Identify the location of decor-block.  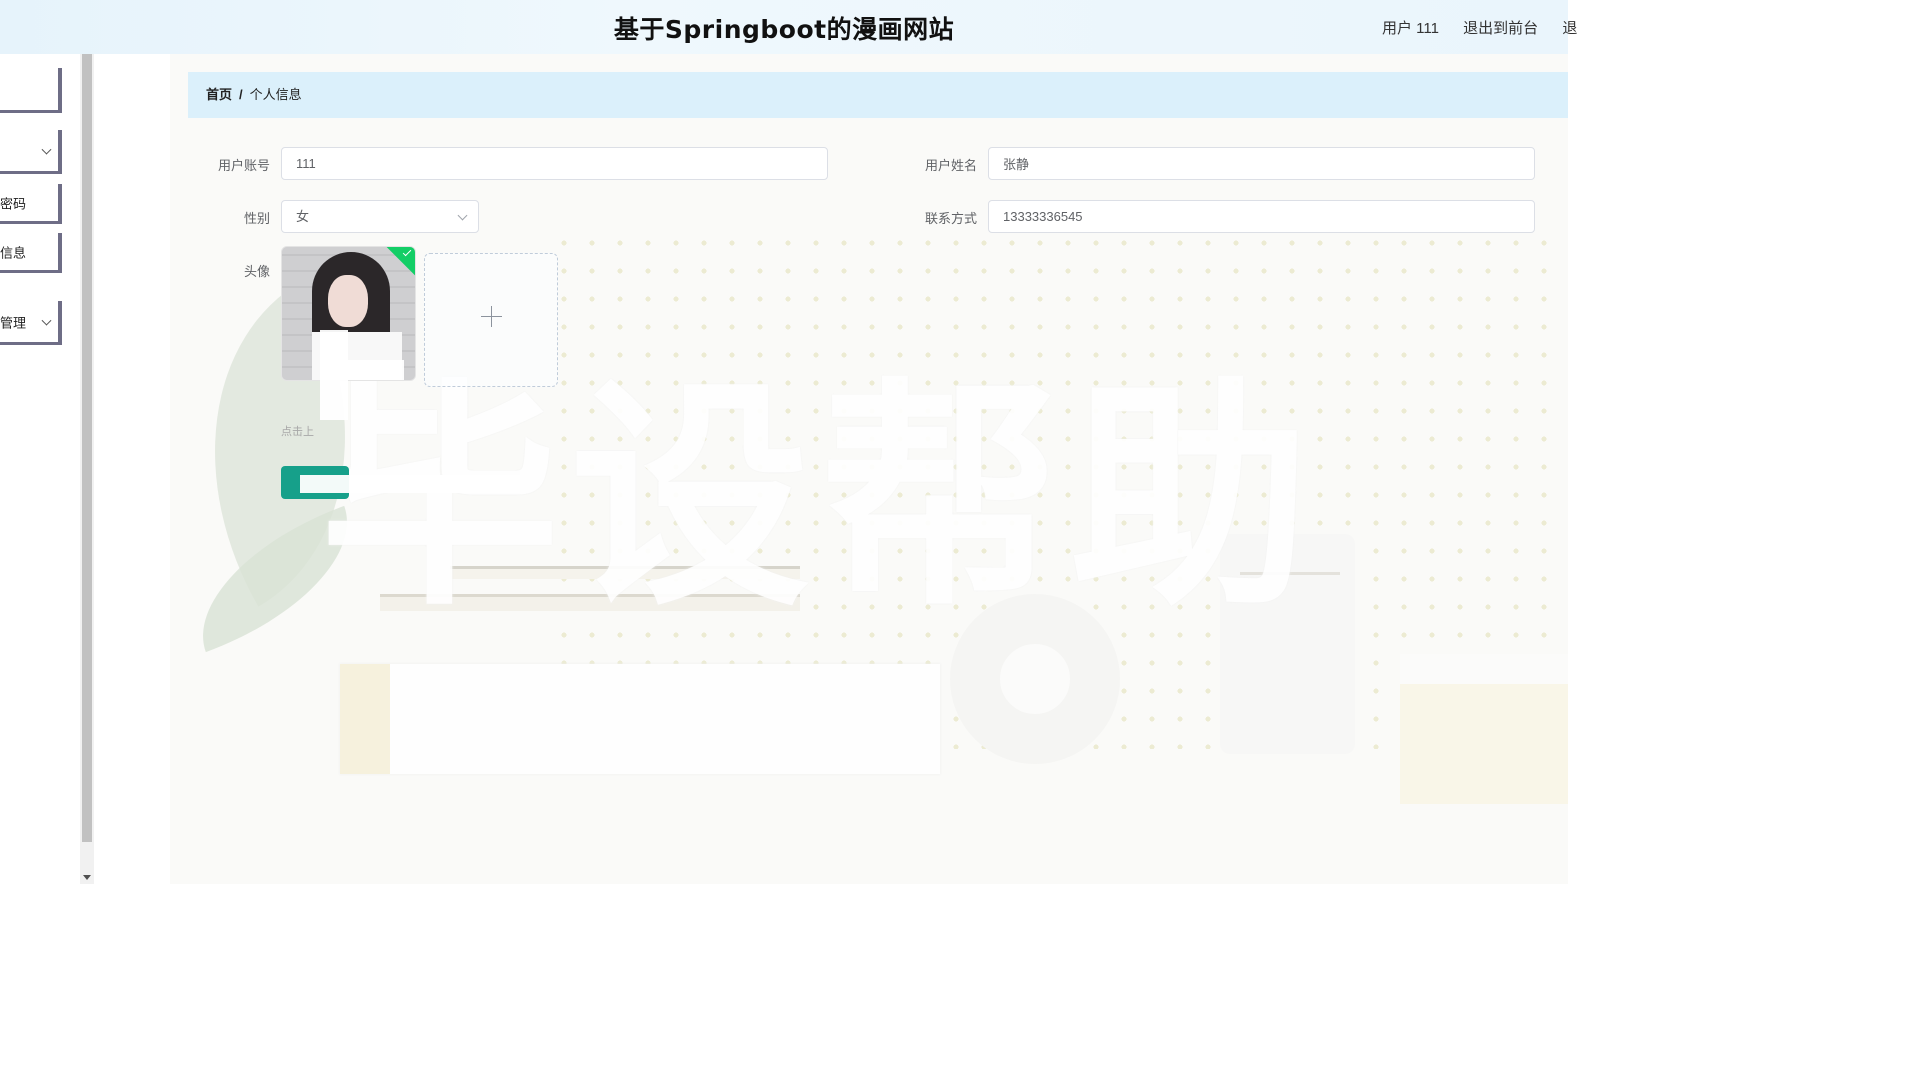
(1484, 729).